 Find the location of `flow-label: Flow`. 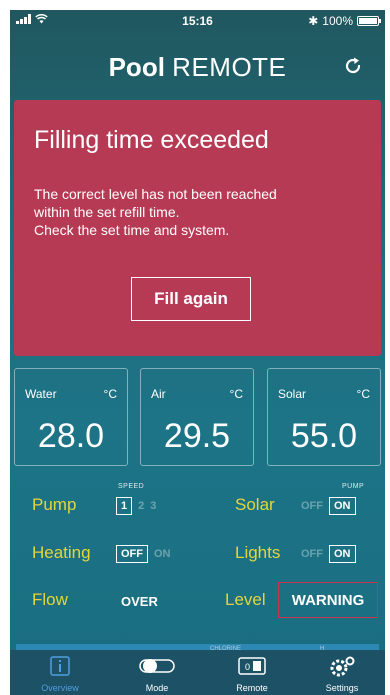

flow-label: Flow is located at coordinates (50, 599).